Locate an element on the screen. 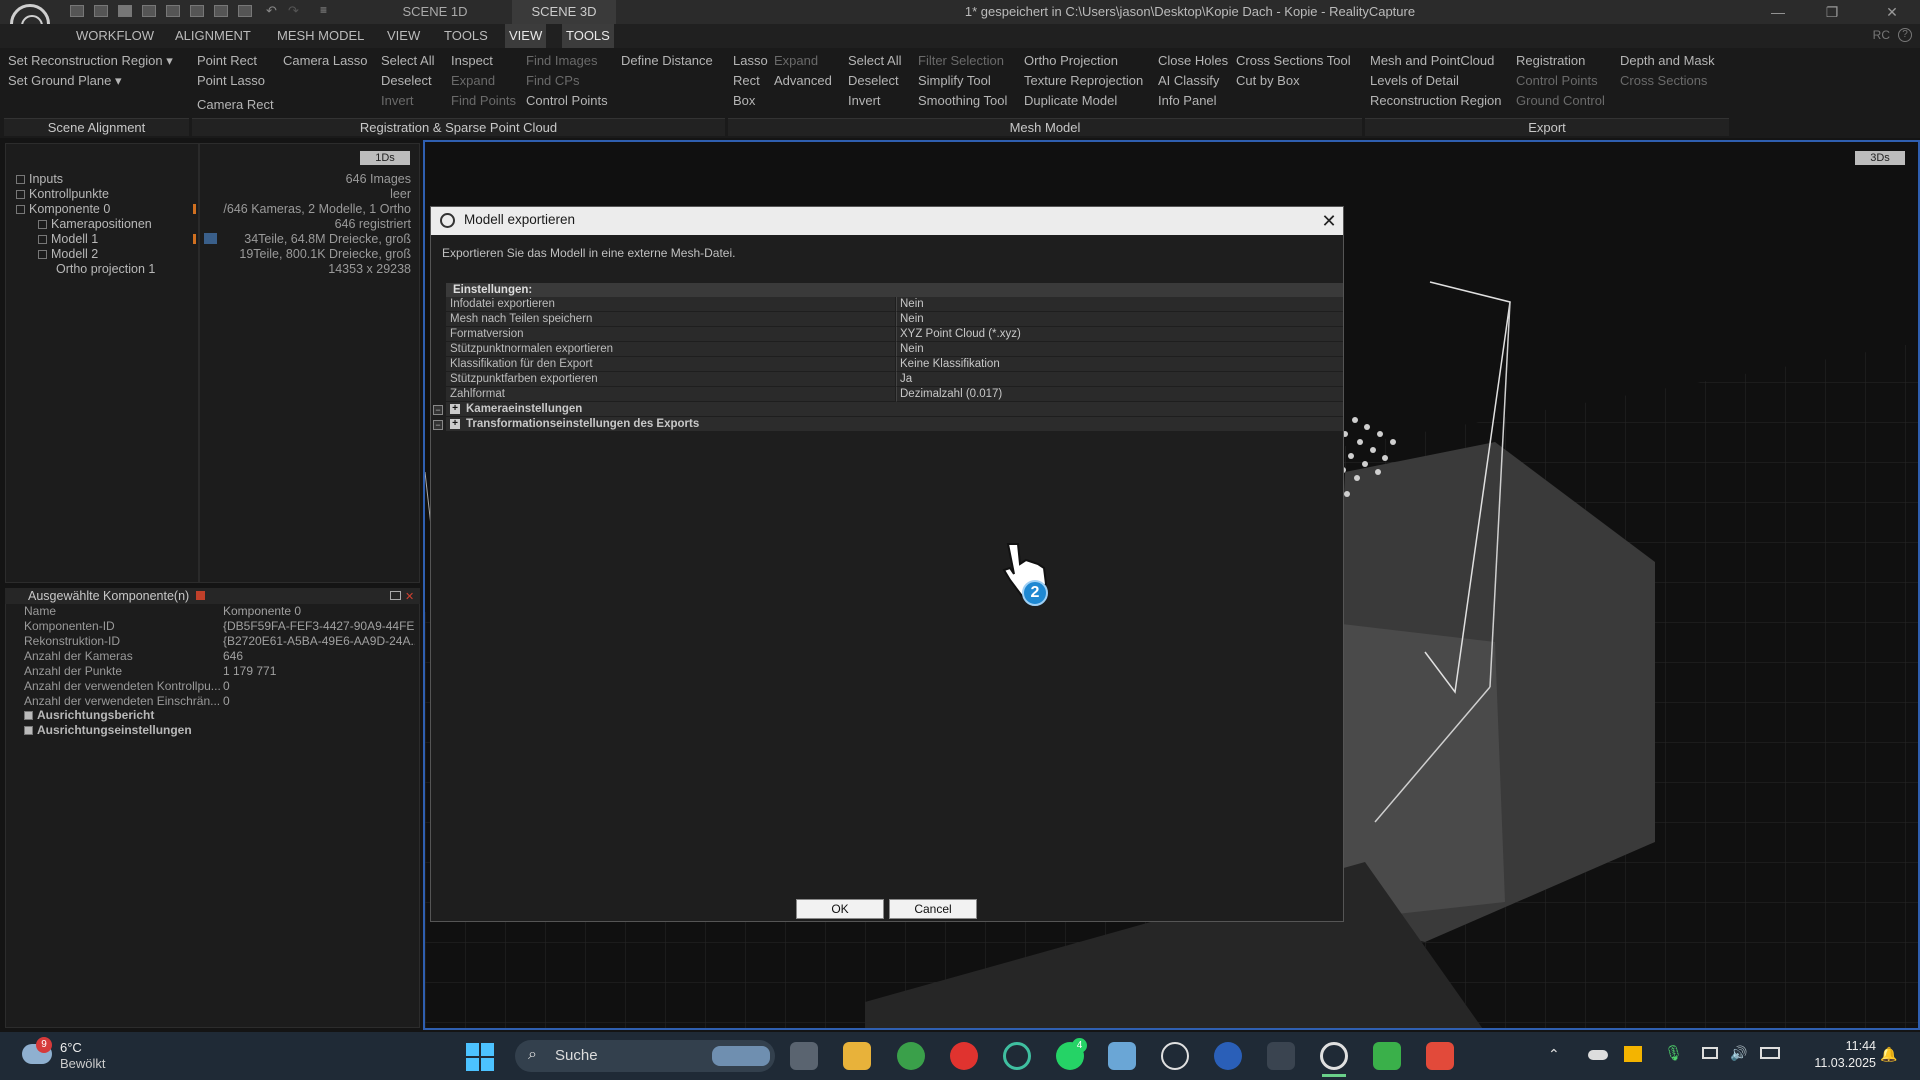 Image resolution: width=1920 pixels, height=1080 pixels. onedrive-icon is located at coordinates (1598, 1055).